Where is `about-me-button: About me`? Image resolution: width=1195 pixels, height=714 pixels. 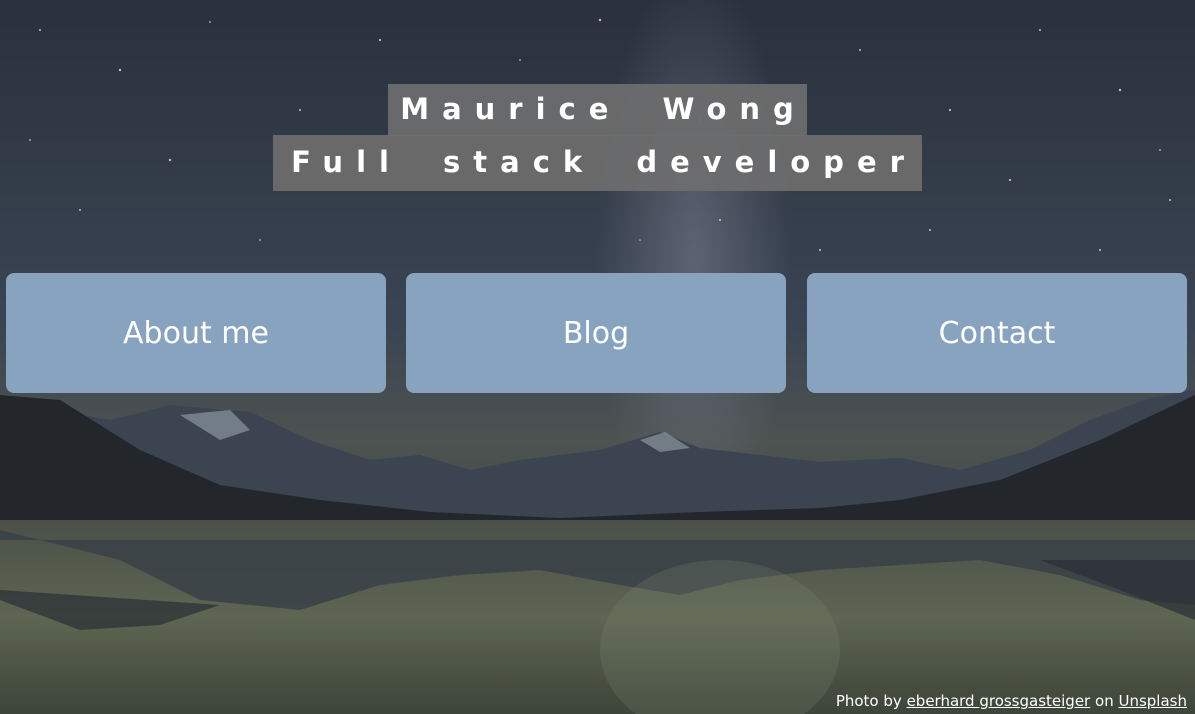 about-me-button: About me is located at coordinates (196, 333).